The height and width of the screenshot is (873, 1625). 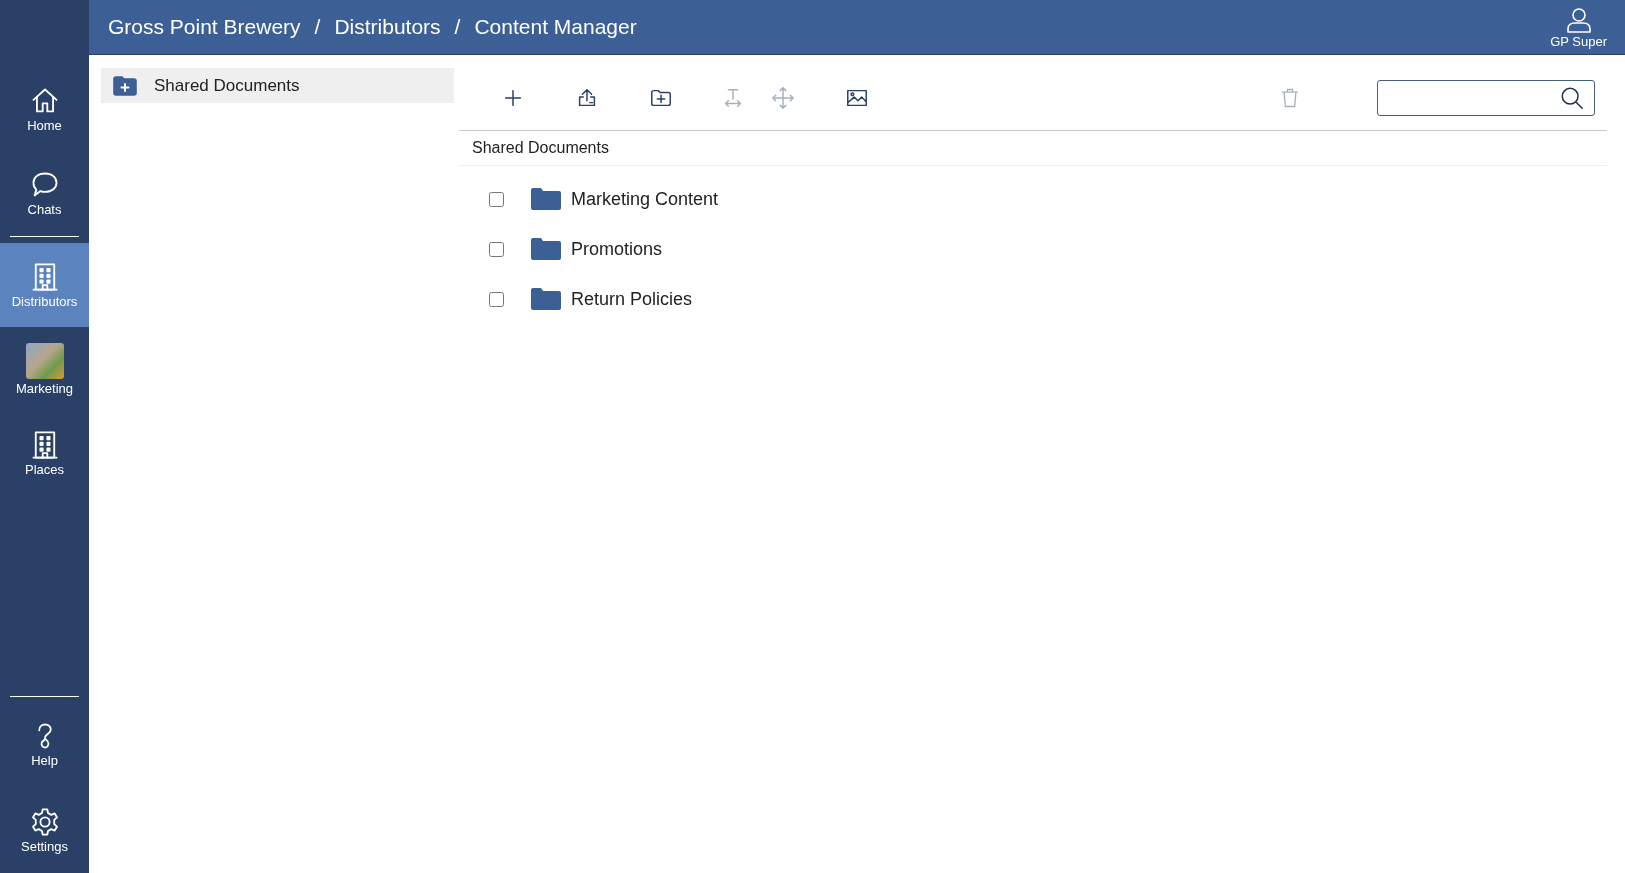 What do you see at coordinates (1572, 97) in the screenshot?
I see `search-icon` at bounding box center [1572, 97].